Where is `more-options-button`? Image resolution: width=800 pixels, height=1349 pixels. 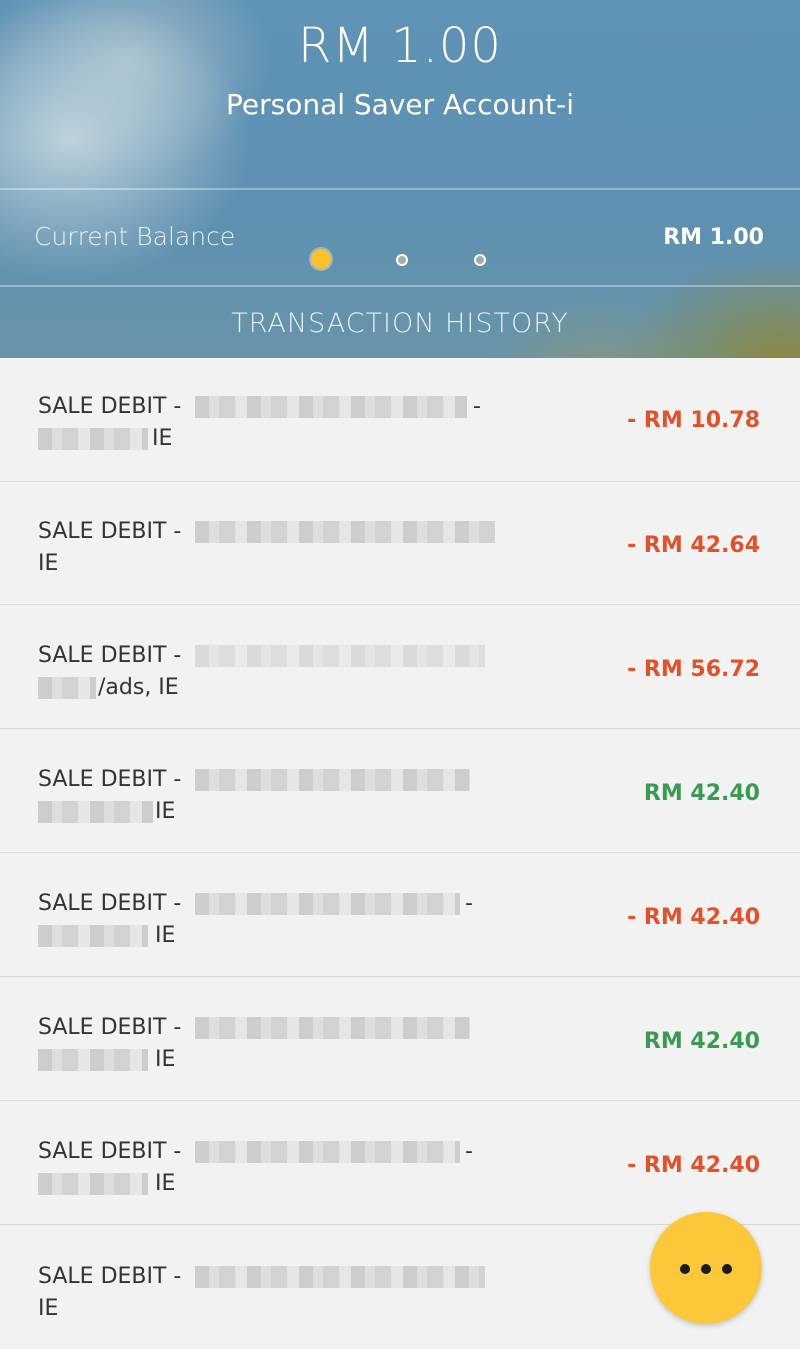 more-options-button is located at coordinates (706, 1268).